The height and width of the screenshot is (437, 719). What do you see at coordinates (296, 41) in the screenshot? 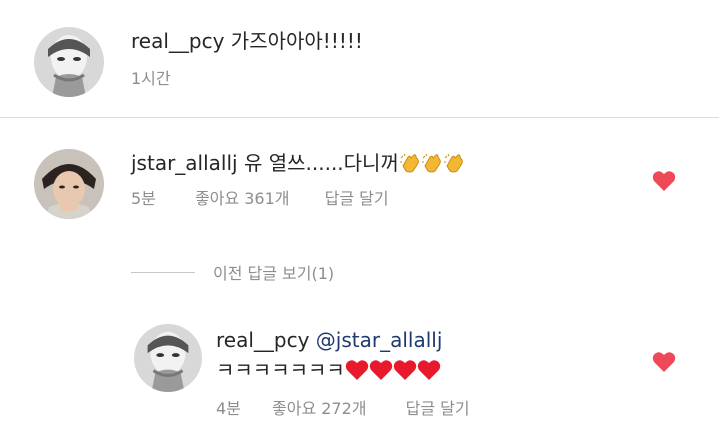
I see `comment-text: 가즈아아아!!!!!` at bounding box center [296, 41].